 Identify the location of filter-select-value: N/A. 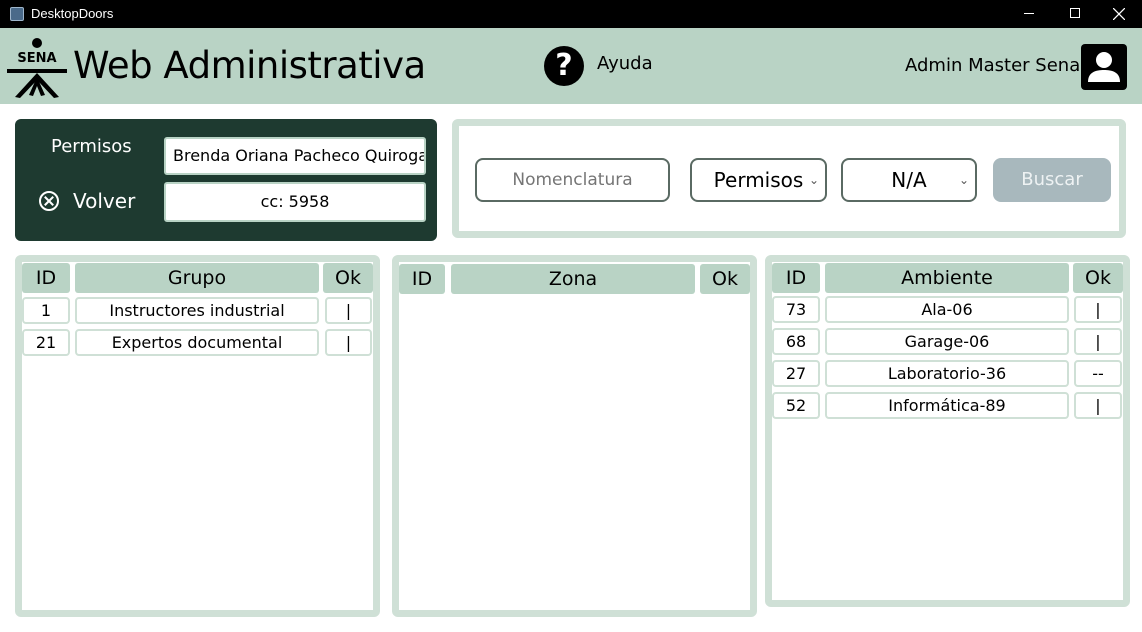
(909, 180).